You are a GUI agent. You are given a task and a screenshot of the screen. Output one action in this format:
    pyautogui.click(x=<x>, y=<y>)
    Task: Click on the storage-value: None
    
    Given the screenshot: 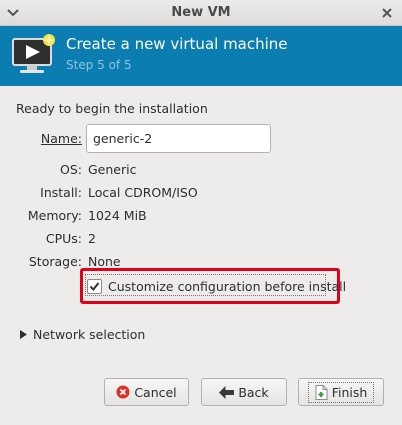 What is the action you would take?
    pyautogui.click(x=104, y=261)
    